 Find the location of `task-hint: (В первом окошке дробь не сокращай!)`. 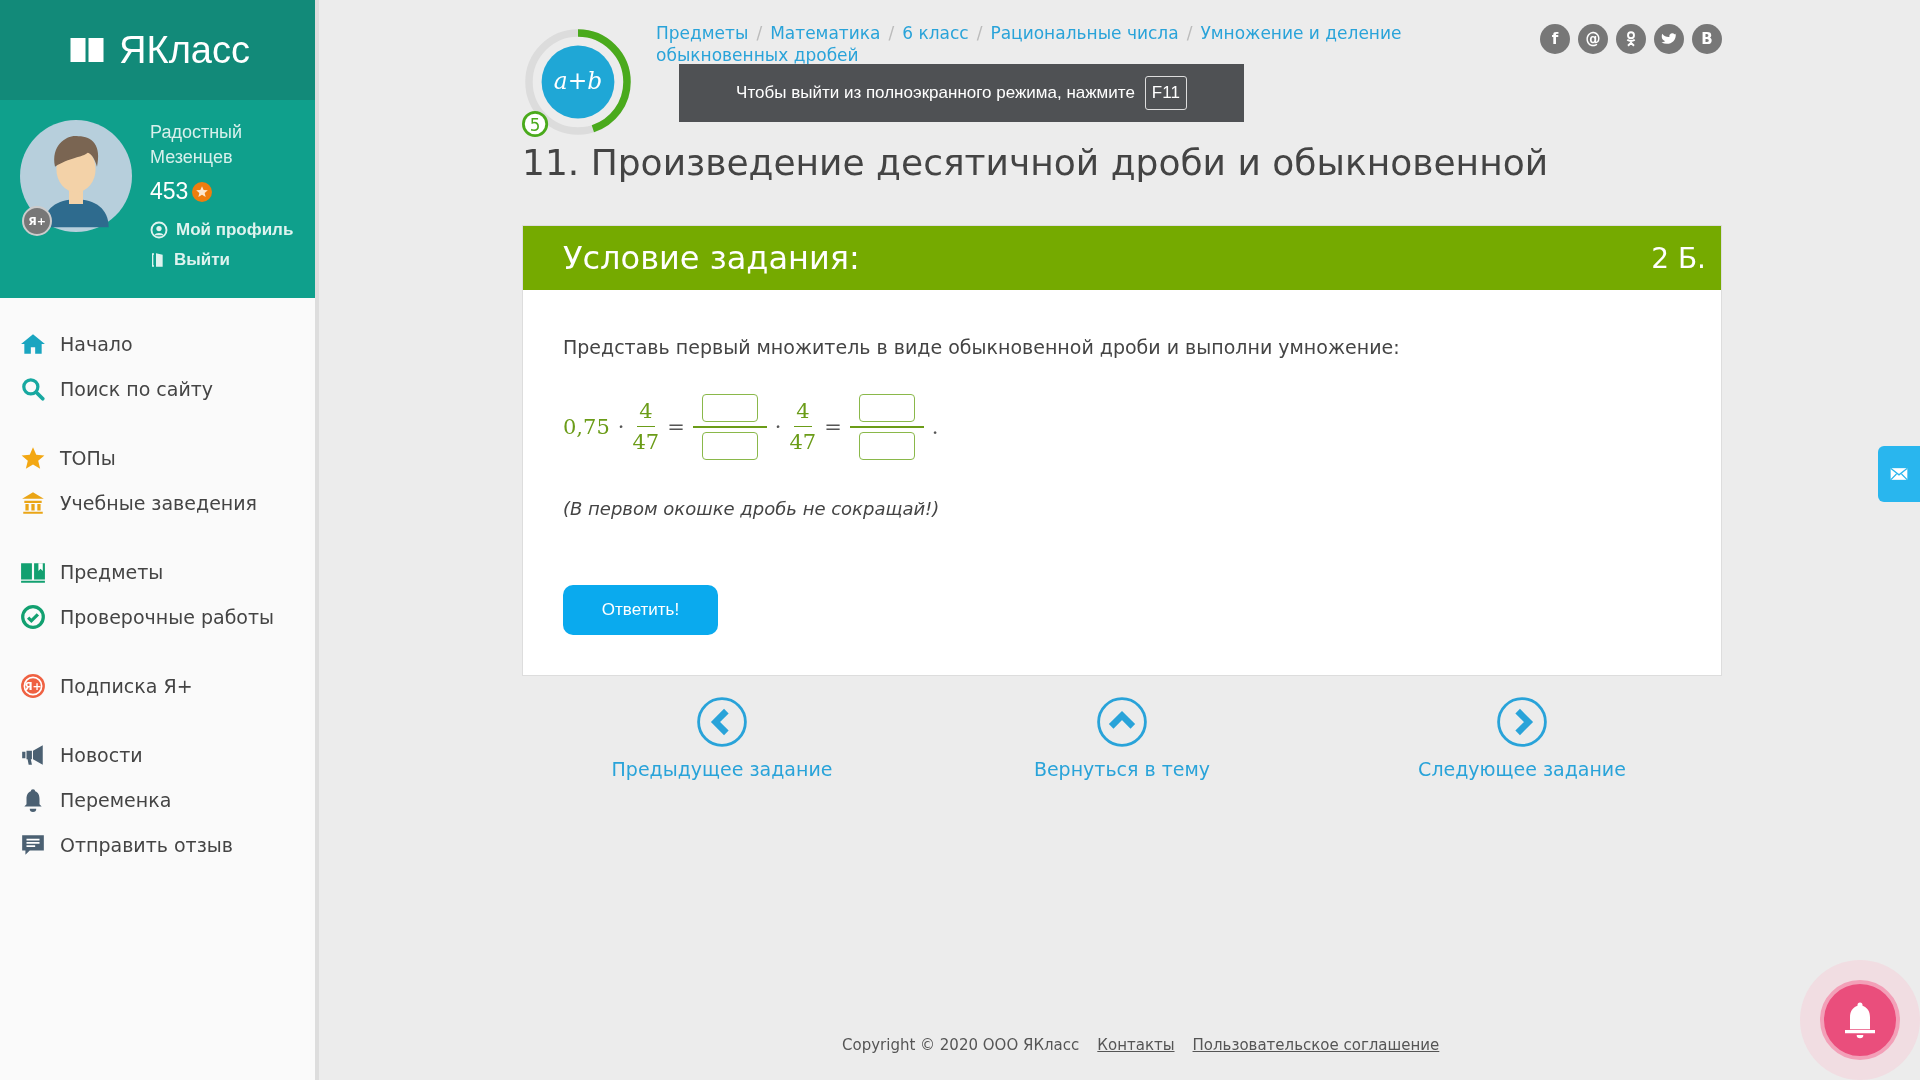

task-hint: (В первом окошке дробь не сокращай!) is located at coordinates (751, 508).